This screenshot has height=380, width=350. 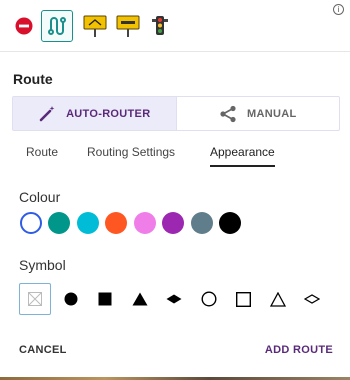 I want to click on route-icon, so click(x=57, y=26).